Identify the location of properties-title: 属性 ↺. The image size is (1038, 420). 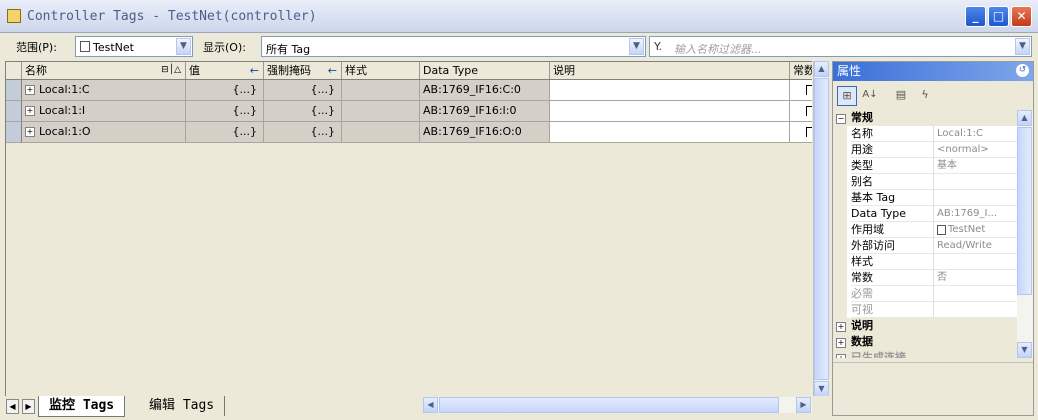
(933, 71).